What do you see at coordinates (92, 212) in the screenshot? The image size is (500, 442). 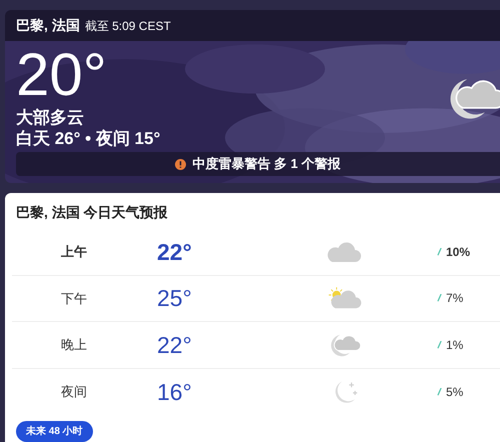 I see `forecast-title: 巴黎, 法国 今日天气预报` at bounding box center [92, 212].